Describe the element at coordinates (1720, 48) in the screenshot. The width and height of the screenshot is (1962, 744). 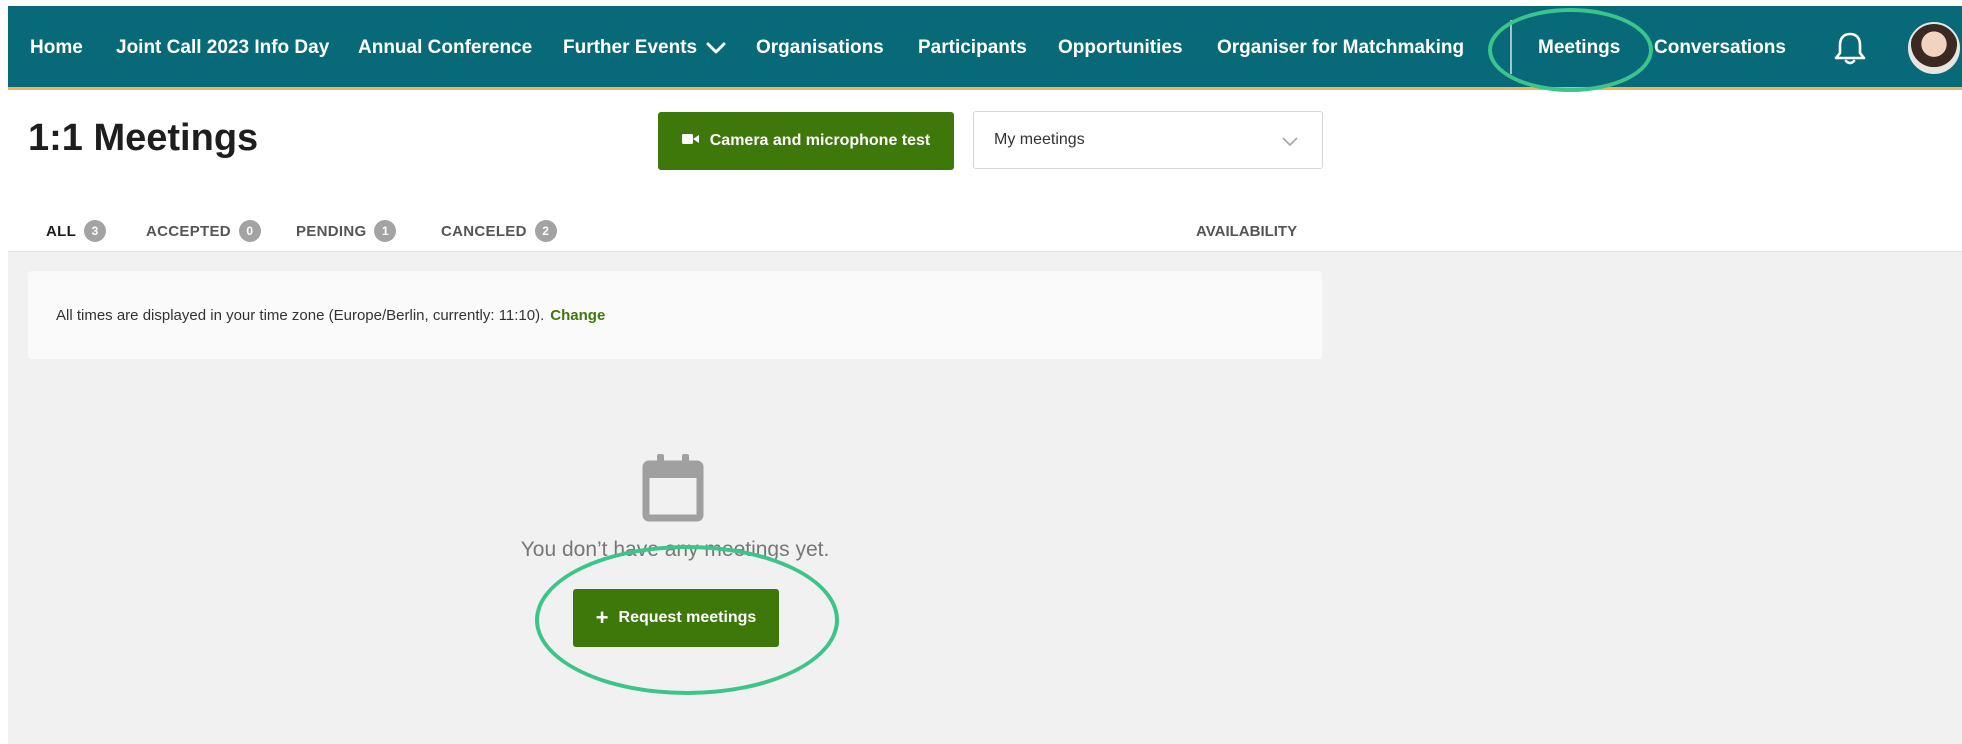
I see `nav-item-conversations: Conversations` at that location.